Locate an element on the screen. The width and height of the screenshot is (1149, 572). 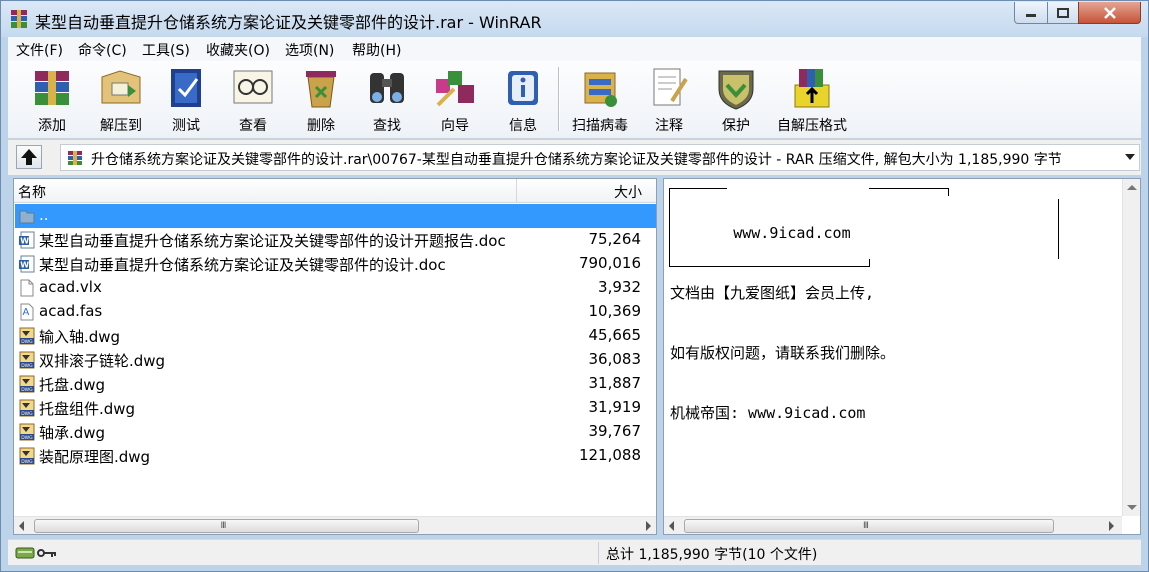
delete-button: 删除 is located at coordinates (321, 100).